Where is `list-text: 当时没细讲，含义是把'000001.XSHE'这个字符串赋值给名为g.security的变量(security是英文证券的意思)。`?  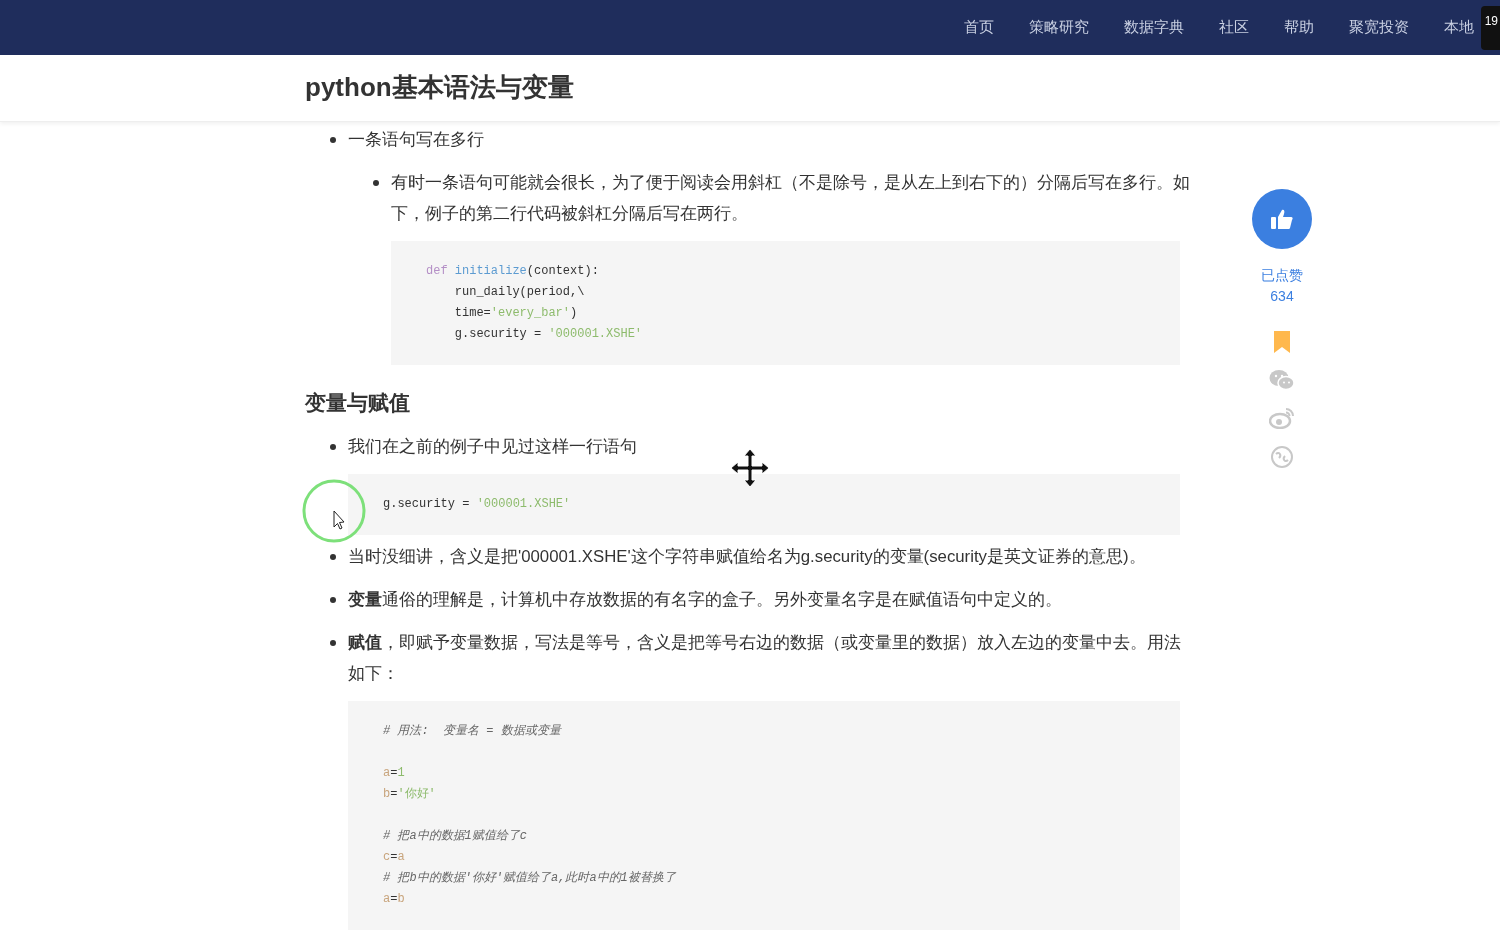 list-text: 当时没细讲，含义是把'000001.XSHE'这个字符串赋值给名为g.security的变量(security是英文证券的意思)。 is located at coordinates (747, 556).